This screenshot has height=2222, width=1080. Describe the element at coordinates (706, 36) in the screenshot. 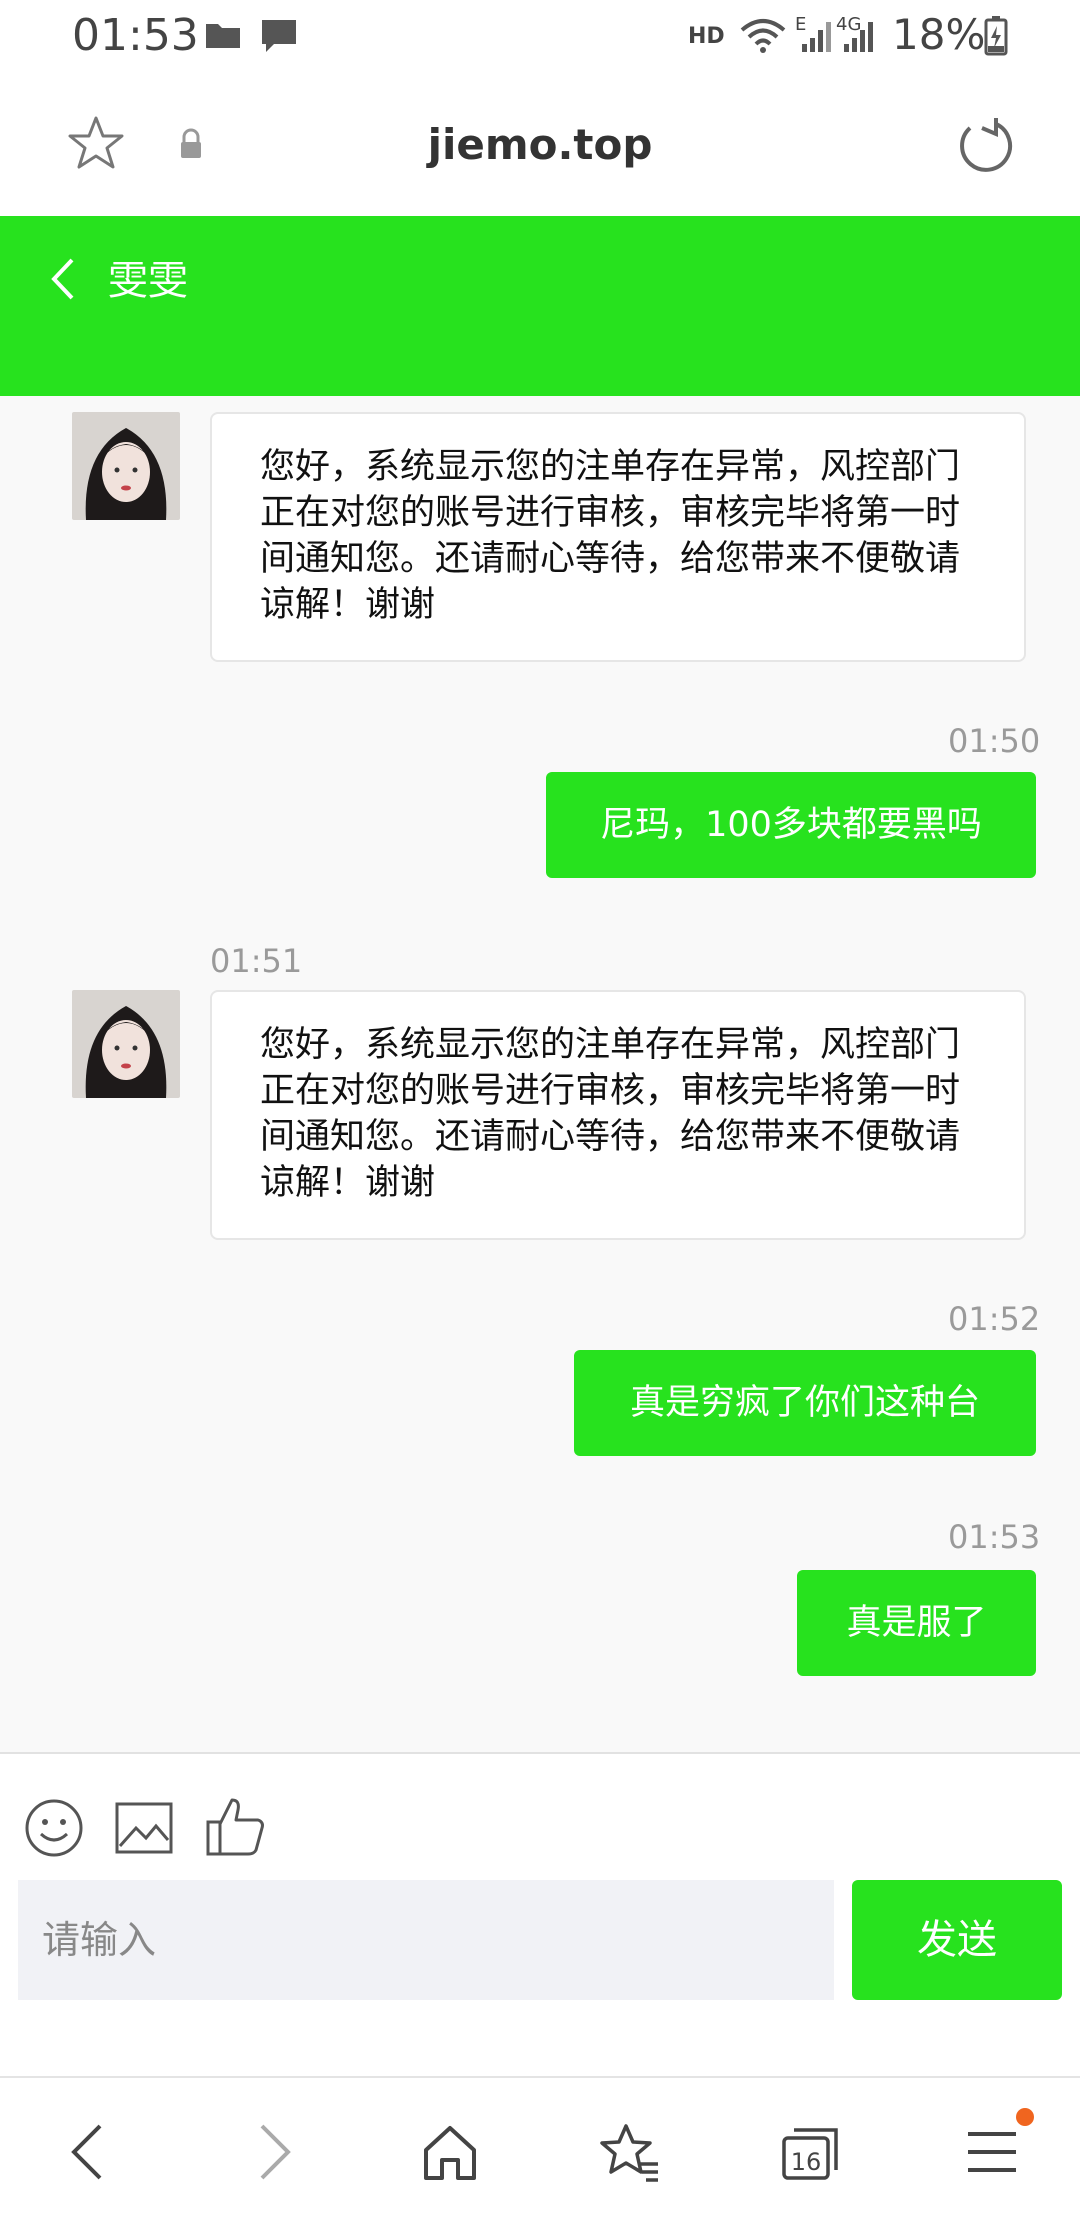

I see `network-hd-label: HD` at that location.